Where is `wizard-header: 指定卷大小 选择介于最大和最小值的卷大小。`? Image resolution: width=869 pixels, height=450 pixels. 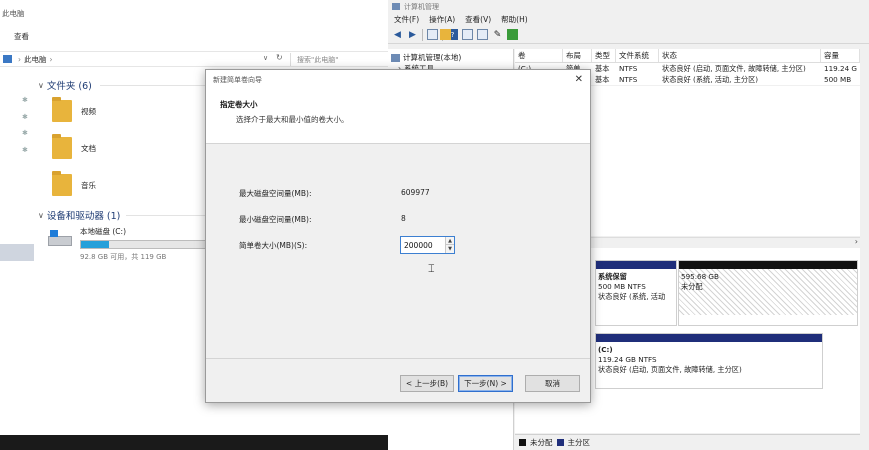 wizard-header: 指定卷大小 选择介于最大和最小值的卷大小。 is located at coordinates (398, 115).